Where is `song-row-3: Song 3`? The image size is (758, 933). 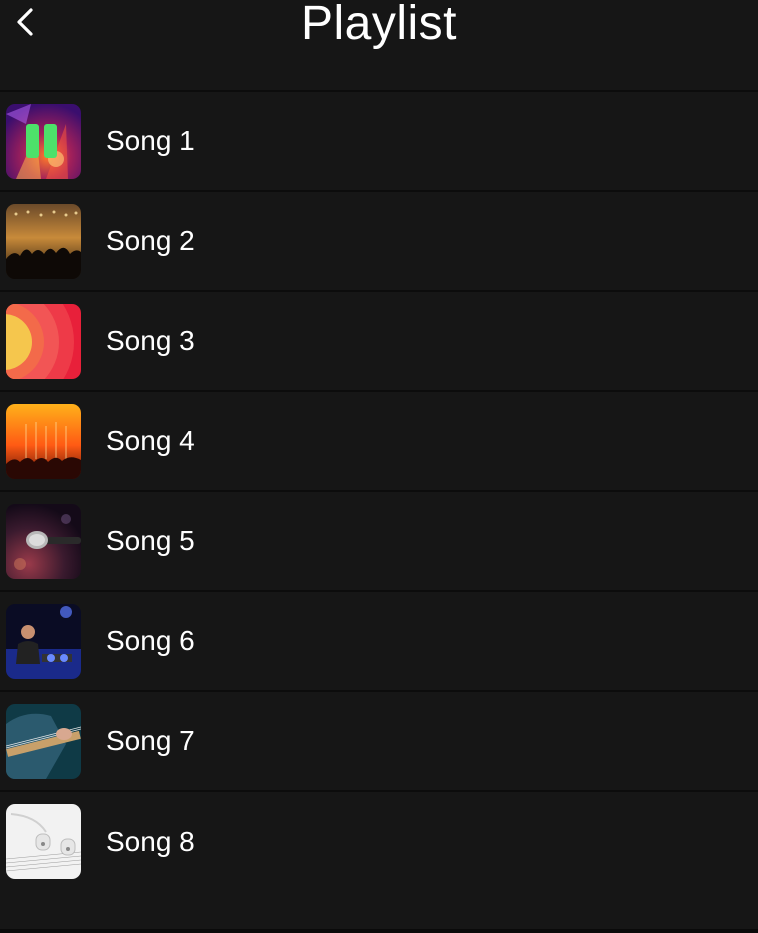 song-row-3: Song 3 is located at coordinates (379, 342).